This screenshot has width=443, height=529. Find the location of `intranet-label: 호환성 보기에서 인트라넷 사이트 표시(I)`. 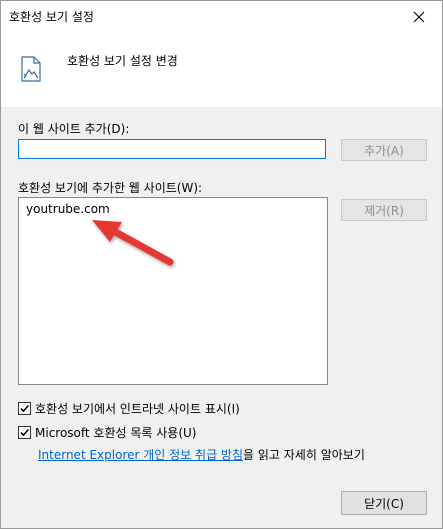

intranet-label: 호환성 보기에서 인트라넷 사이트 표시(I) is located at coordinates (137, 409).